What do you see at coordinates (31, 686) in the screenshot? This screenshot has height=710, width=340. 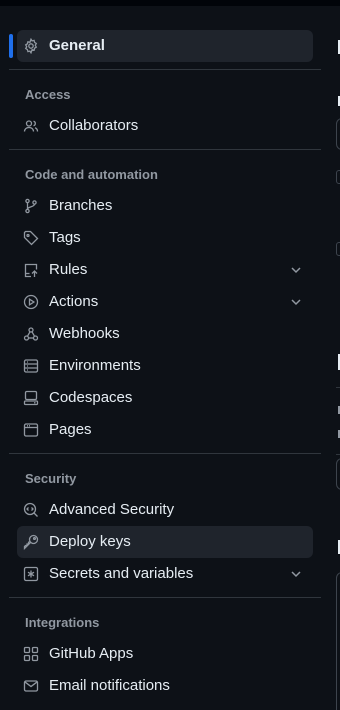 I see `mail-icon` at bounding box center [31, 686].